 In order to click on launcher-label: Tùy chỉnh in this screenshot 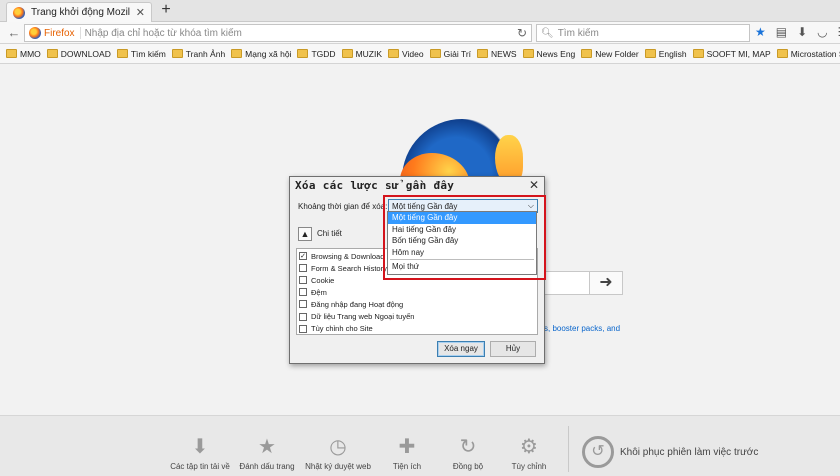, I will do `click(529, 466)`.